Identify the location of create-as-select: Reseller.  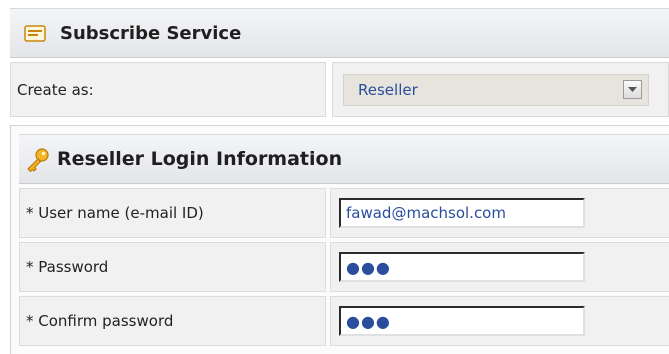
(496, 89).